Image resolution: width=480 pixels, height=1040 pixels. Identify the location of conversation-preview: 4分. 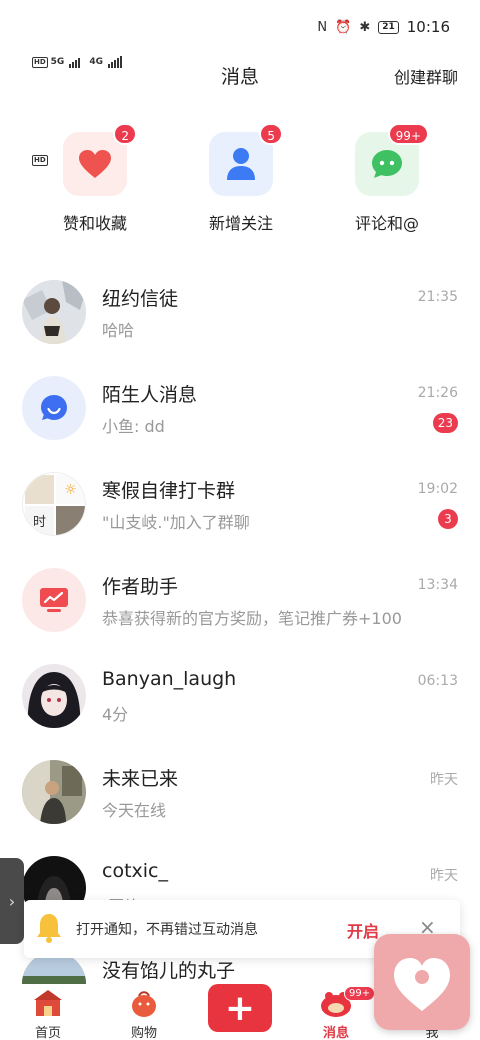
(115, 714).